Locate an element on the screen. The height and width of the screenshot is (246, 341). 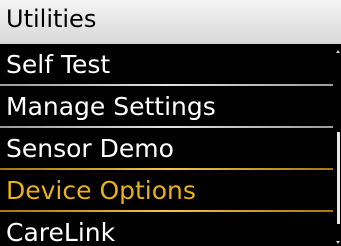
scrollbar is located at coordinates (338, 147).